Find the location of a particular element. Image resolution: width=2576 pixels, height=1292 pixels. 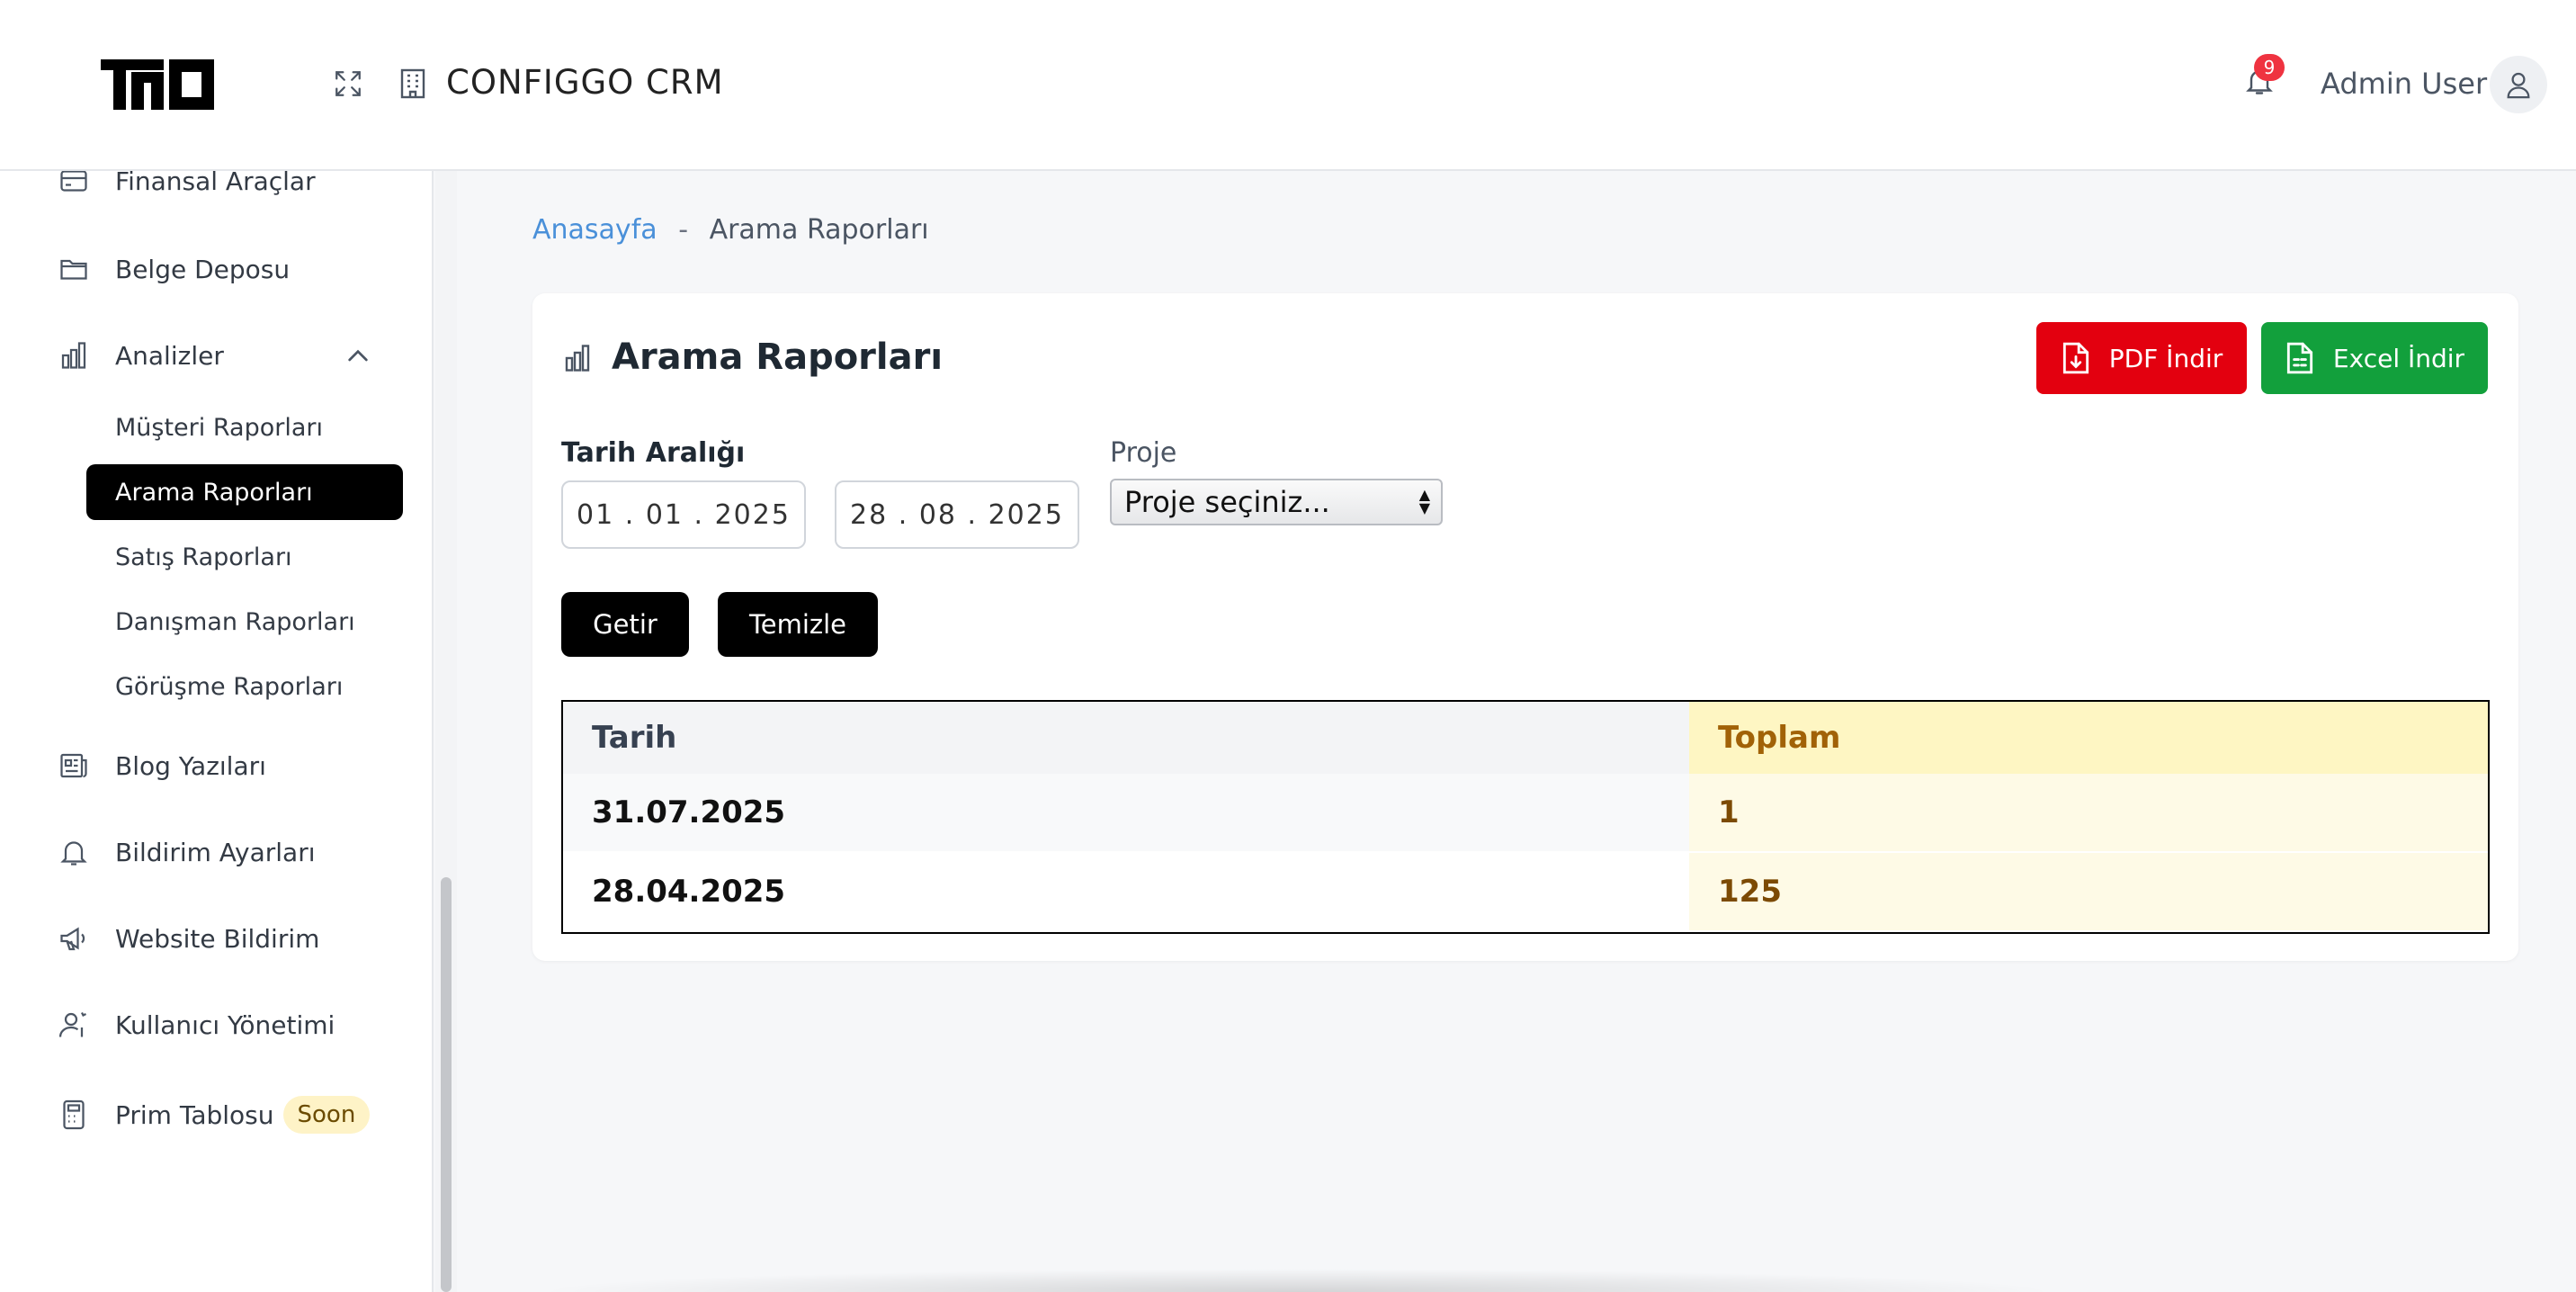

breadcrumb-home-link: Anasayfa is located at coordinates (594, 230).